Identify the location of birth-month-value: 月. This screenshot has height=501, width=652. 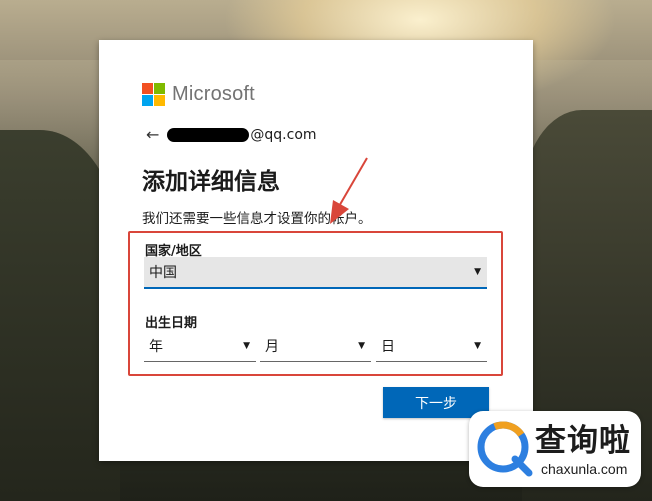
(272, 346).